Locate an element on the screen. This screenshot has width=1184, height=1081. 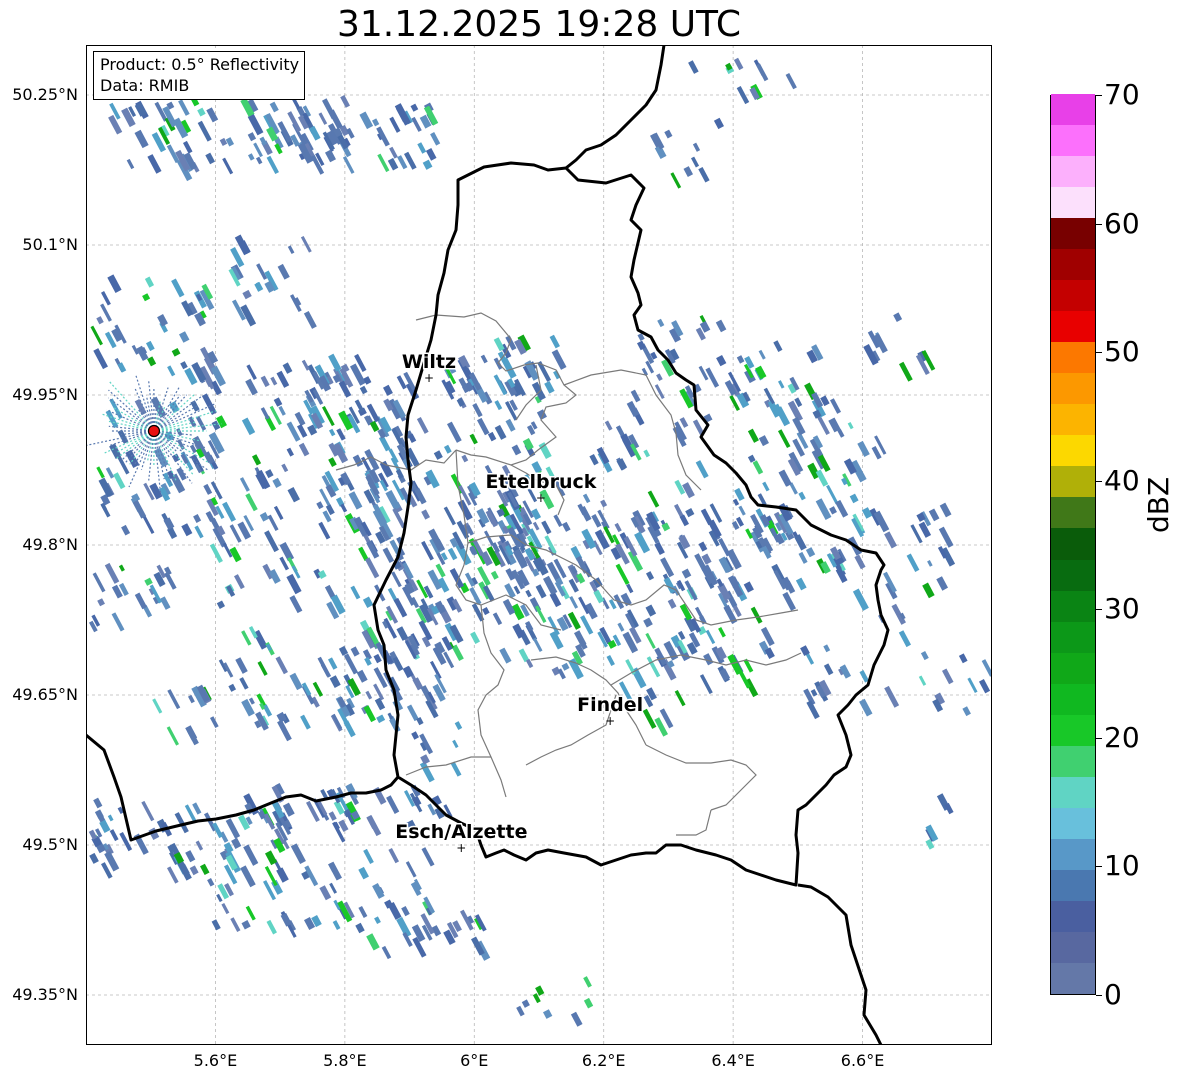
border-germany-france is located at coordinates (840, 964).